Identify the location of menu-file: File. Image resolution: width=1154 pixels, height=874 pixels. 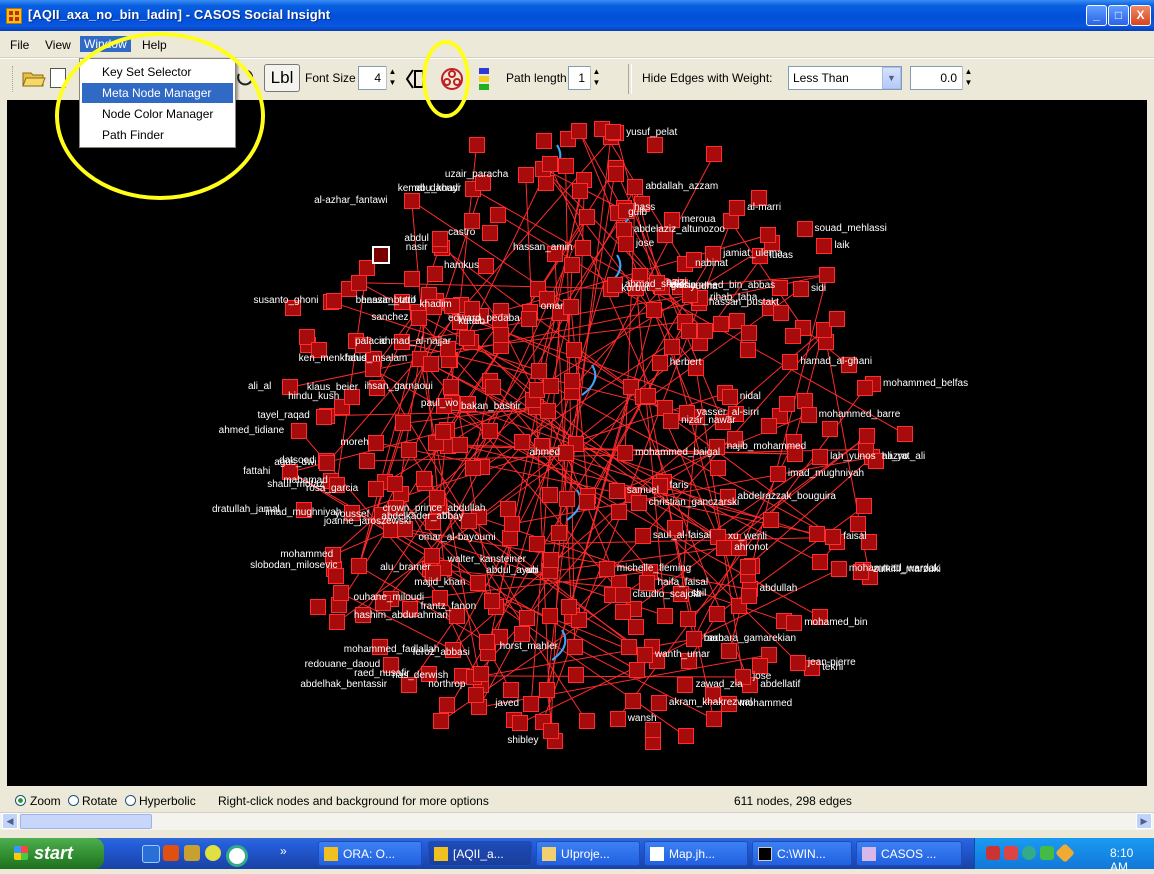
(19, 45).